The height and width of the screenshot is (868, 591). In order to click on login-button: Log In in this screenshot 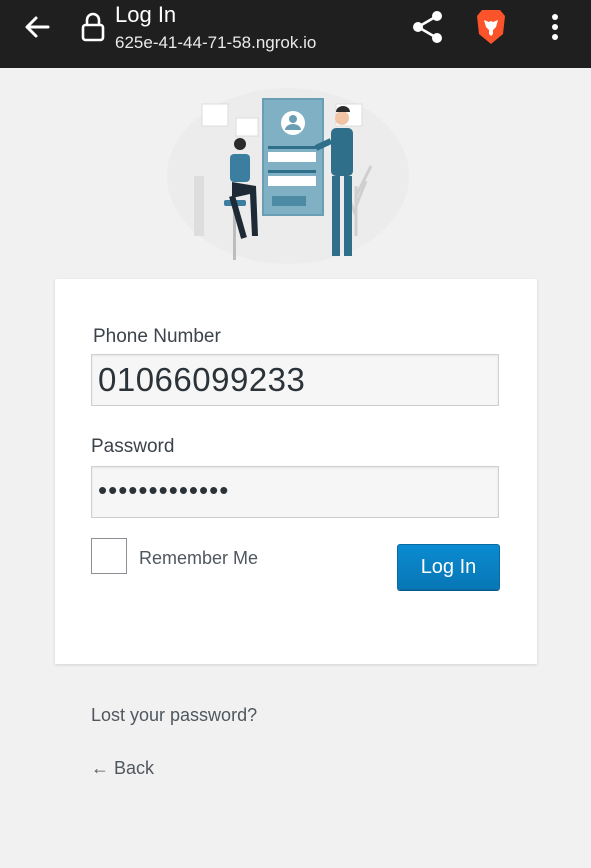, I will do `click(448, 567)`.